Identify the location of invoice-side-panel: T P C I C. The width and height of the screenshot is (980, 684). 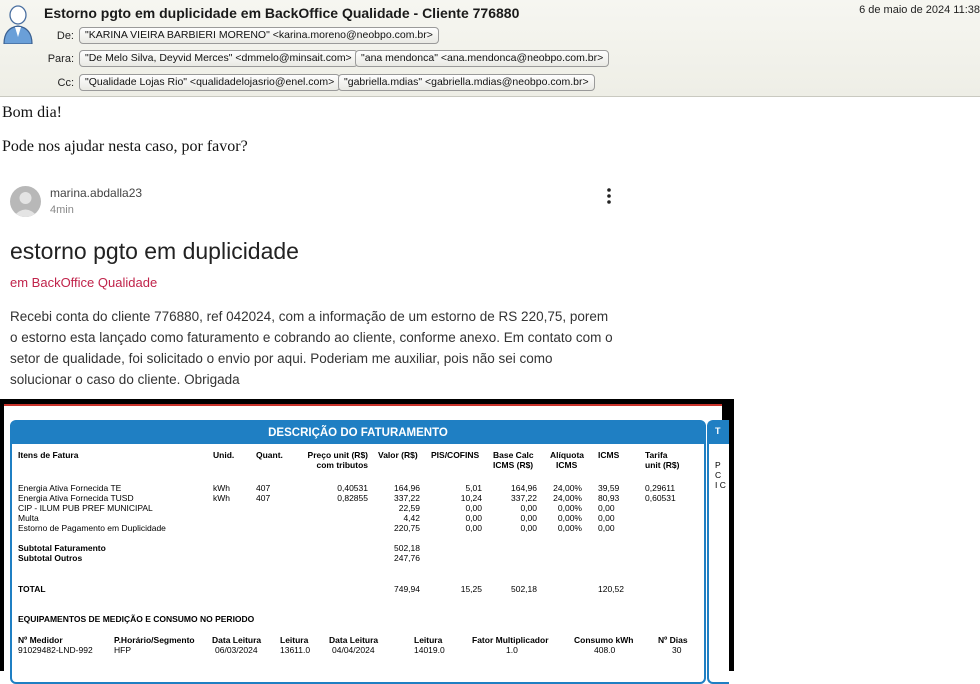
(718, 552).